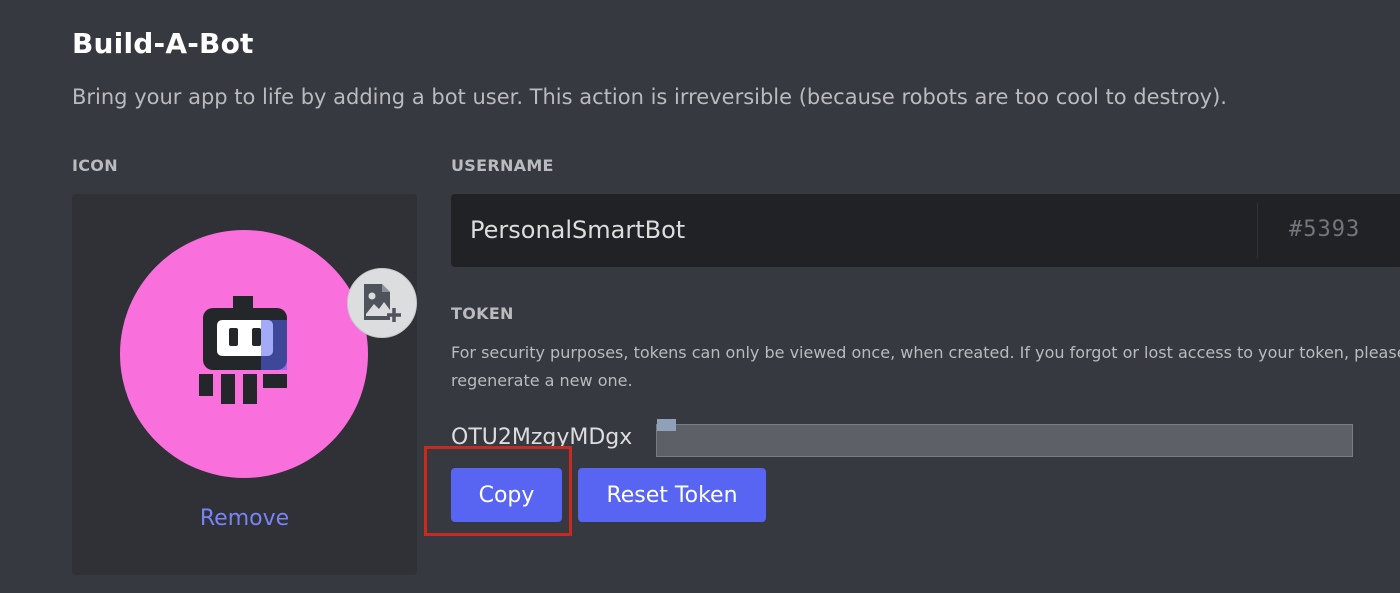  Describe the element at coordinates (95, 165) in the screenshot. I see `icon-label: ICON` at that location.